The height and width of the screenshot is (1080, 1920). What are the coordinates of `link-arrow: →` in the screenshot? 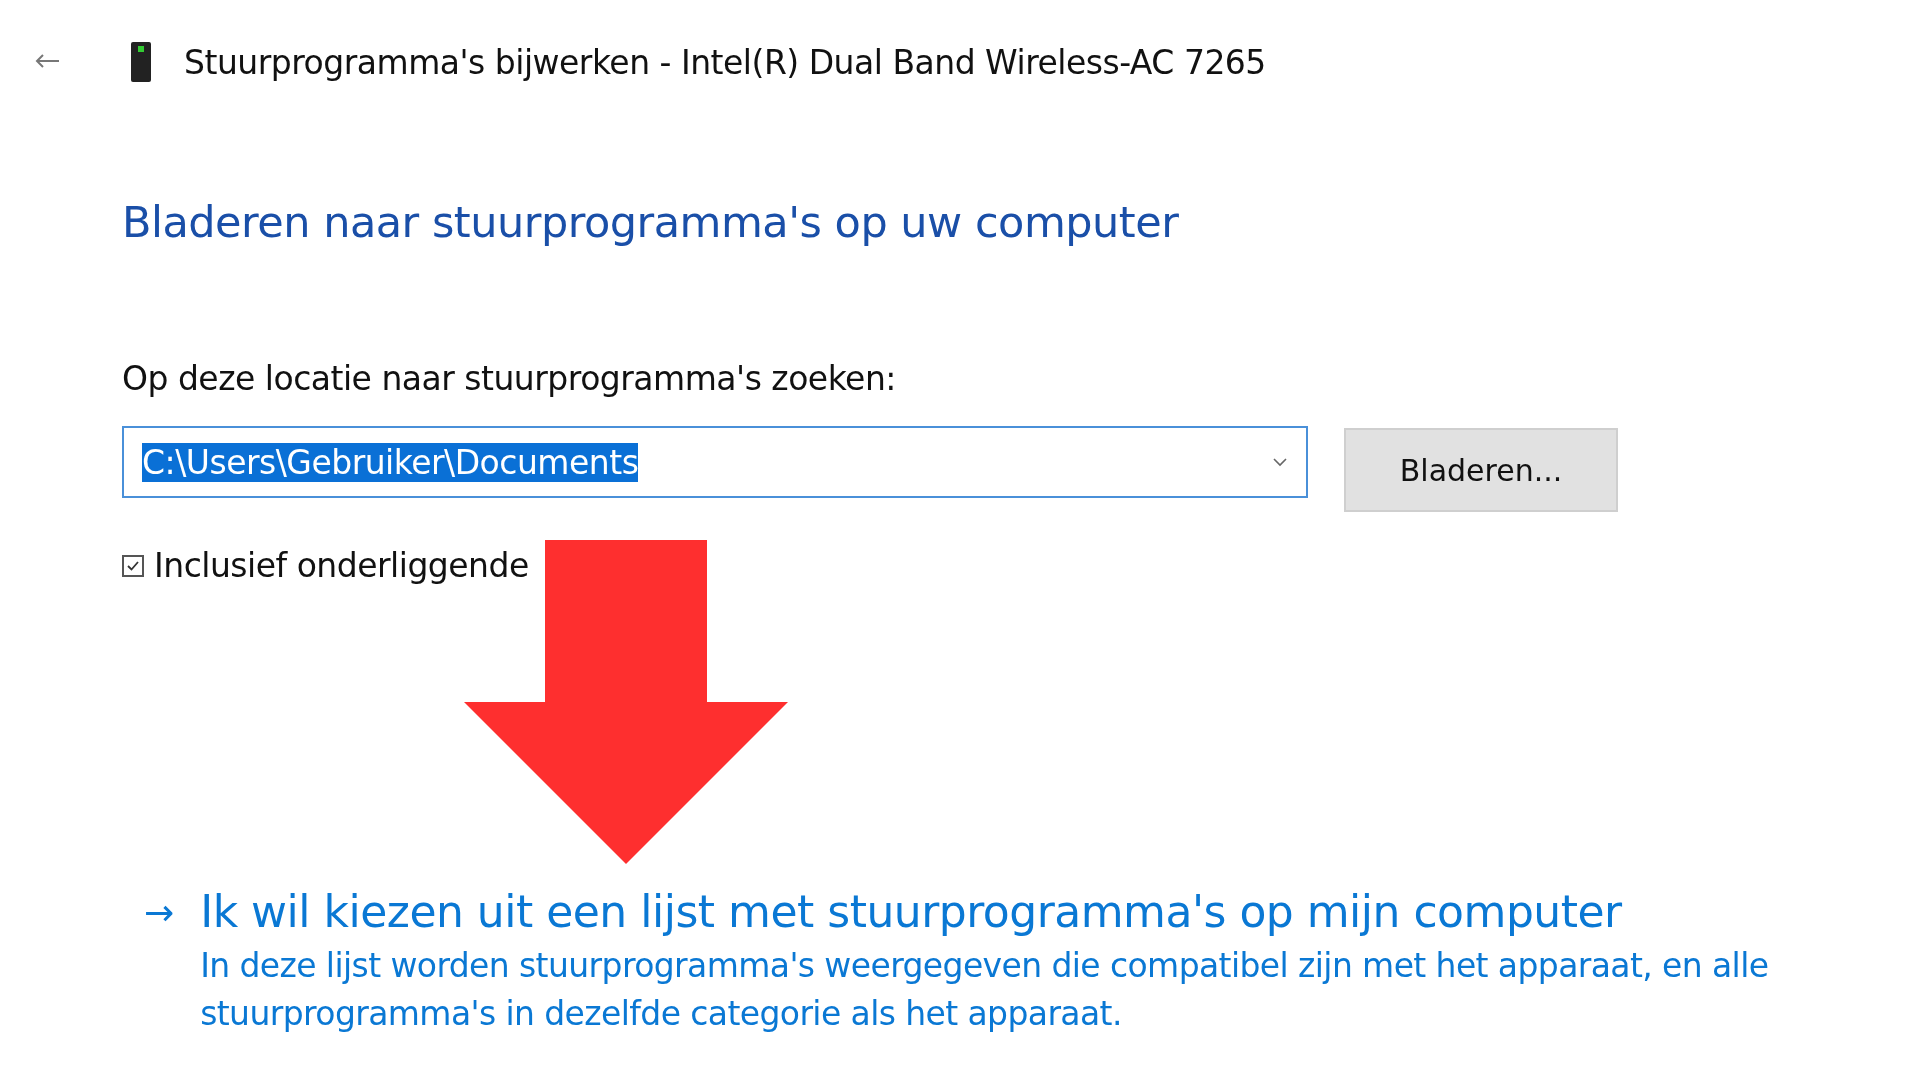 It's located at (159, 913).